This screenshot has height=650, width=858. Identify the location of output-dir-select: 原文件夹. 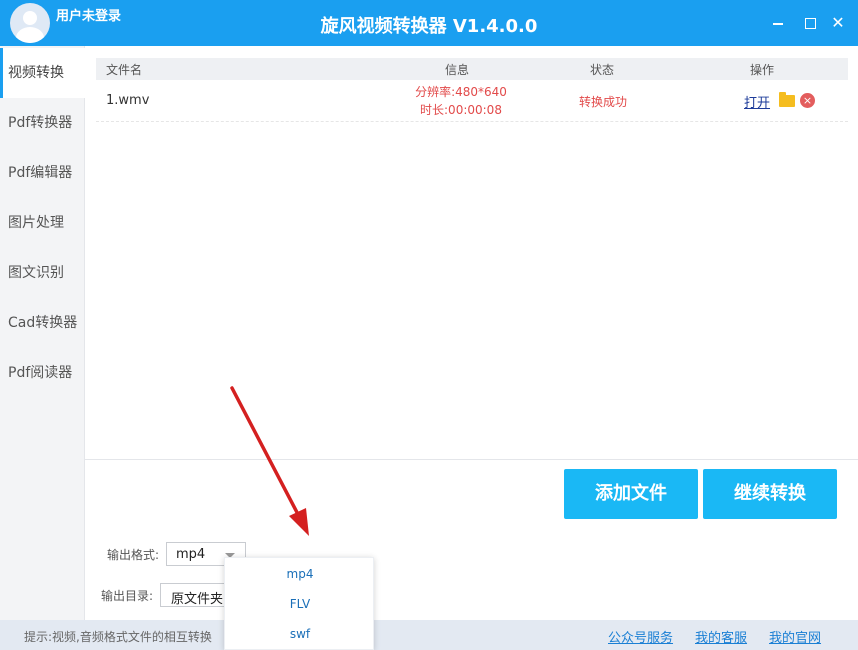
(197, 595).